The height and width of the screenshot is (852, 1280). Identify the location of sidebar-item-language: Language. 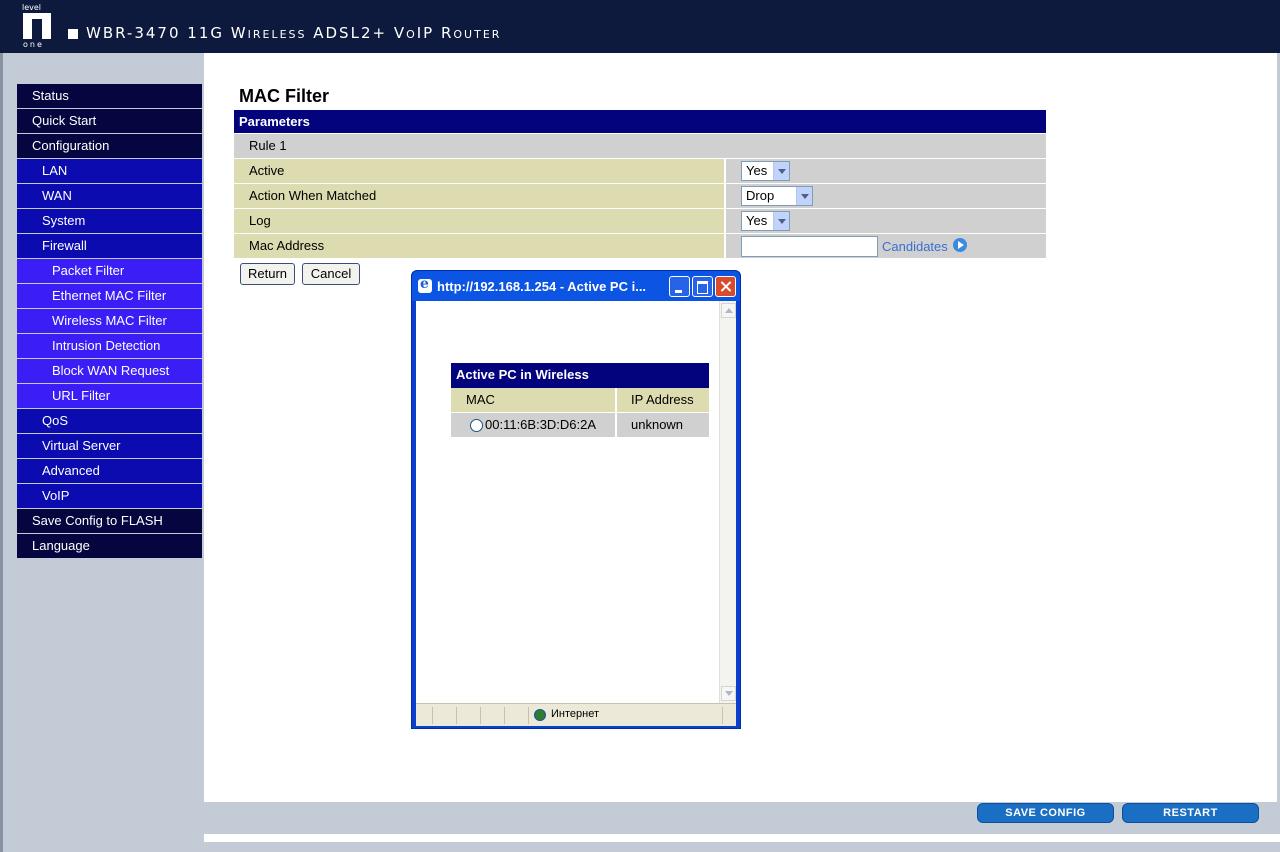
(109, 546).